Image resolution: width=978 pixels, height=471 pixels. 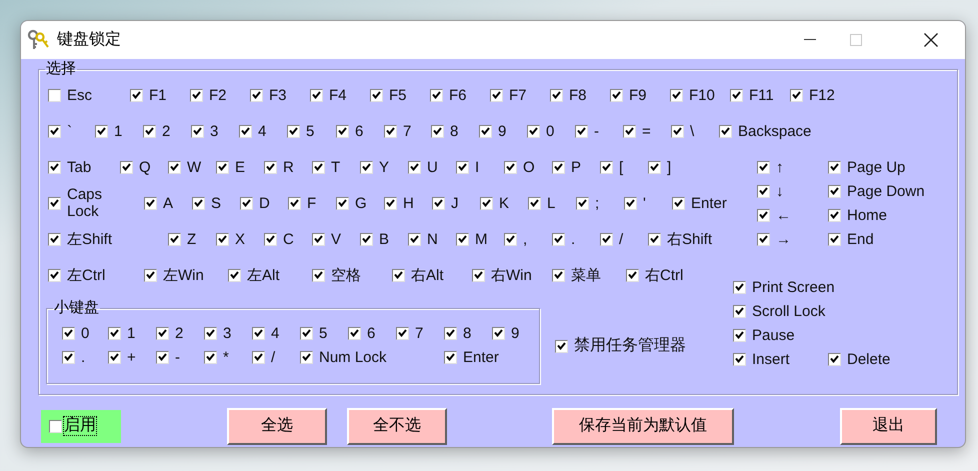 I want to click on close-icon, so click(x=931, y=40).